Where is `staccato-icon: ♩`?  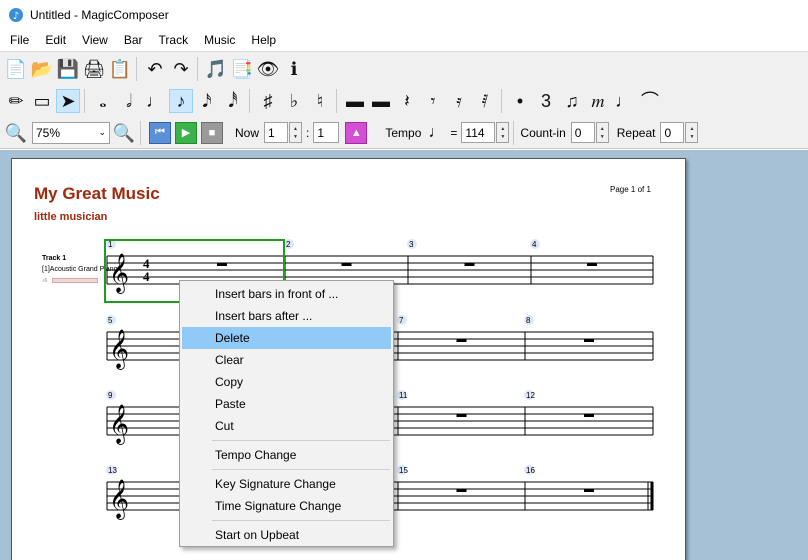 staccato-icon: ♩ is located at coordinates (624, 101).